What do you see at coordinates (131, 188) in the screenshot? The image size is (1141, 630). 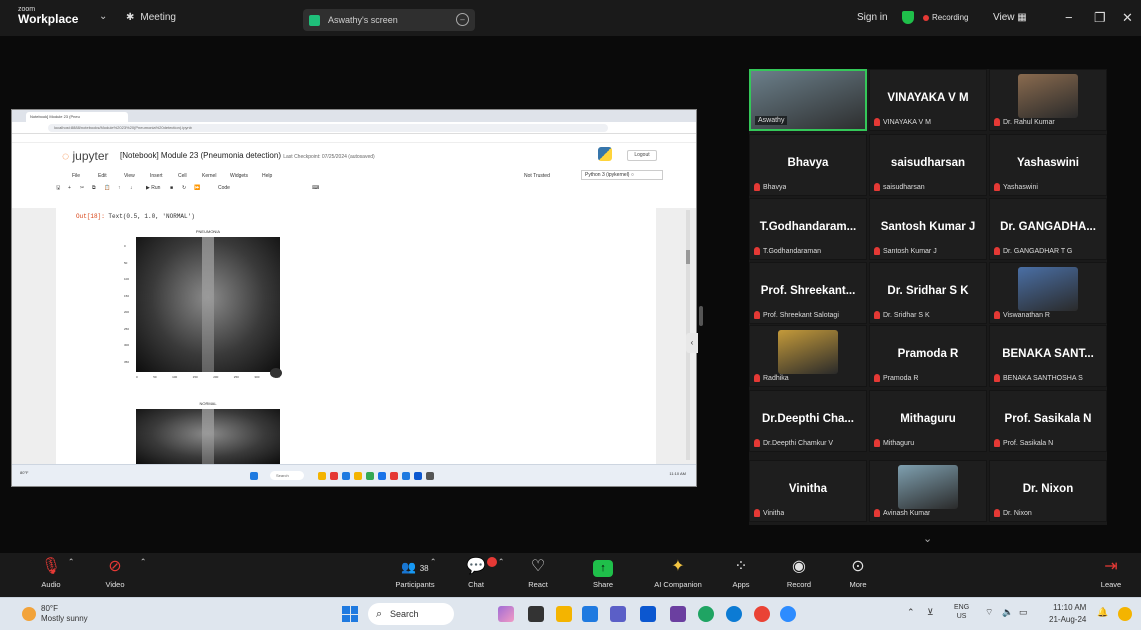 I see `move-down-icon: ↓` at bounding box center [131, 188].